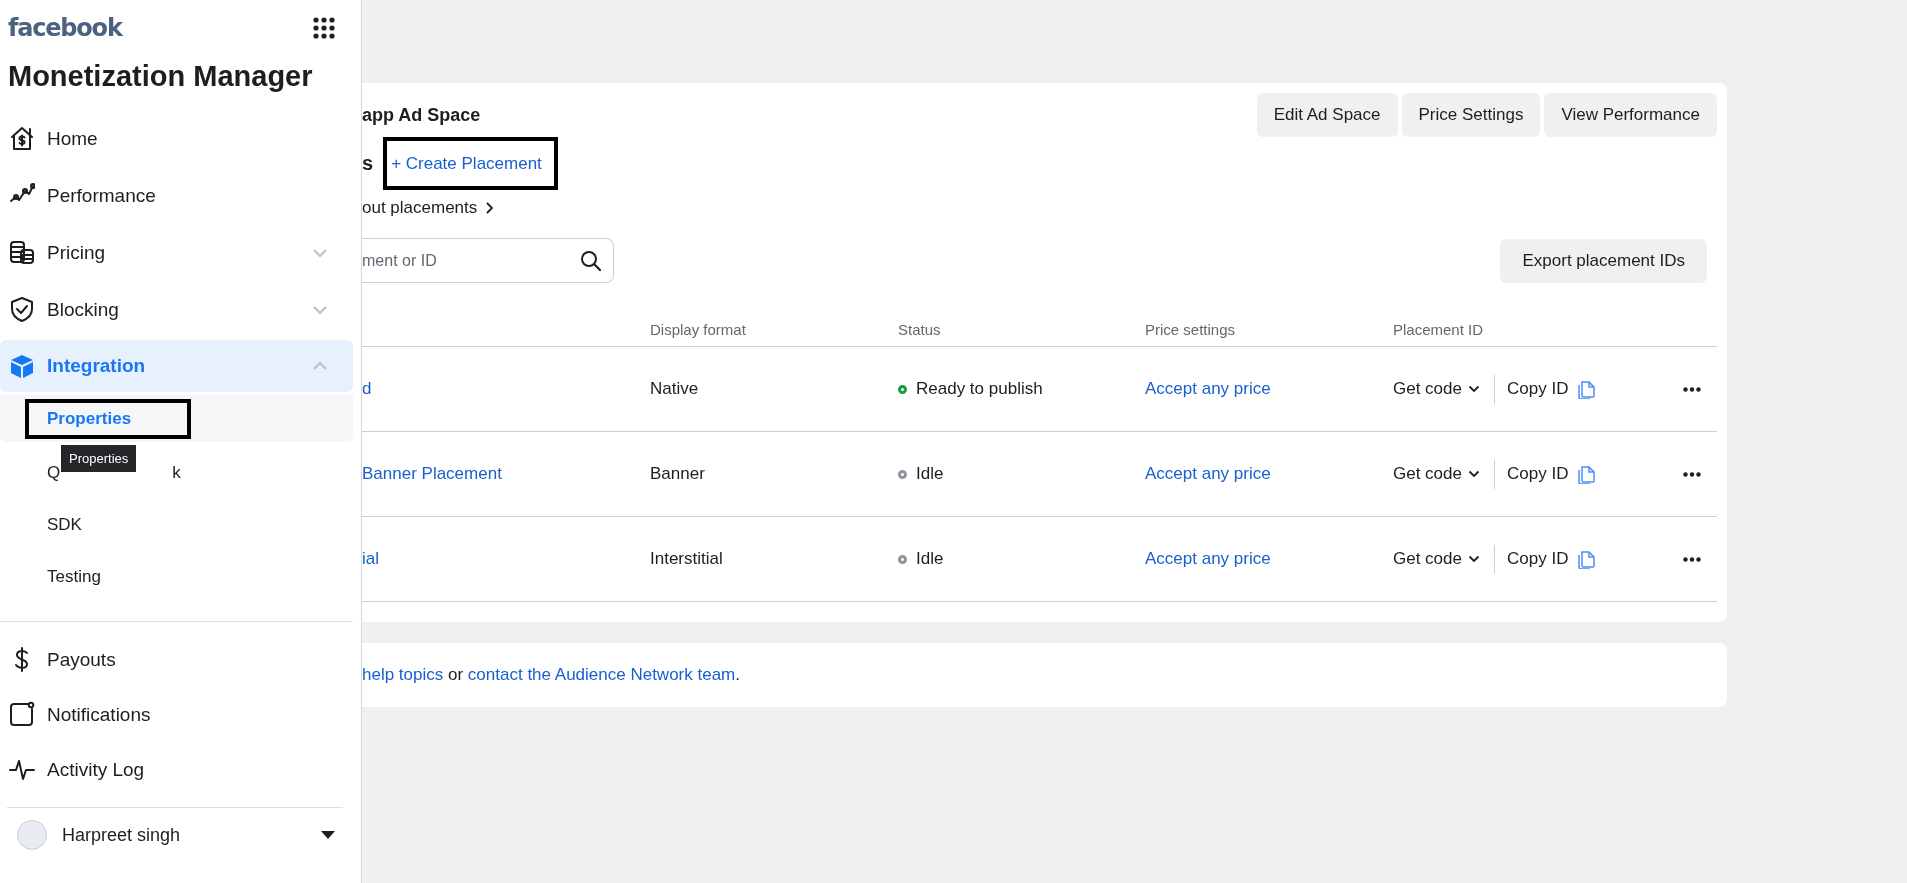  I want to click on placement-name-link: d, so click(506, 389).